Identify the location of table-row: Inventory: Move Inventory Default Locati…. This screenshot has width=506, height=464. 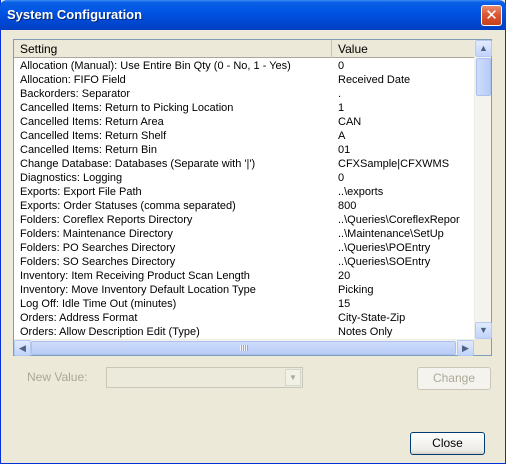
(244, 290).